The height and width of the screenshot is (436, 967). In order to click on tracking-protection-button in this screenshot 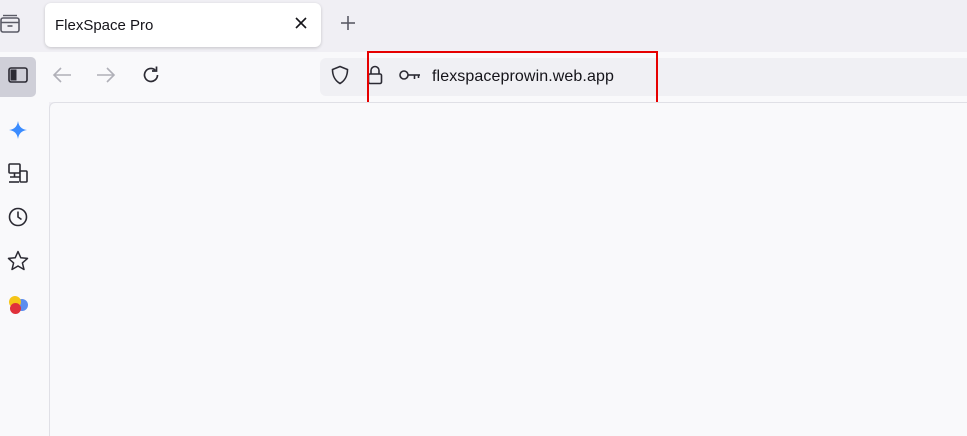, I will do `click(340, 77)`.